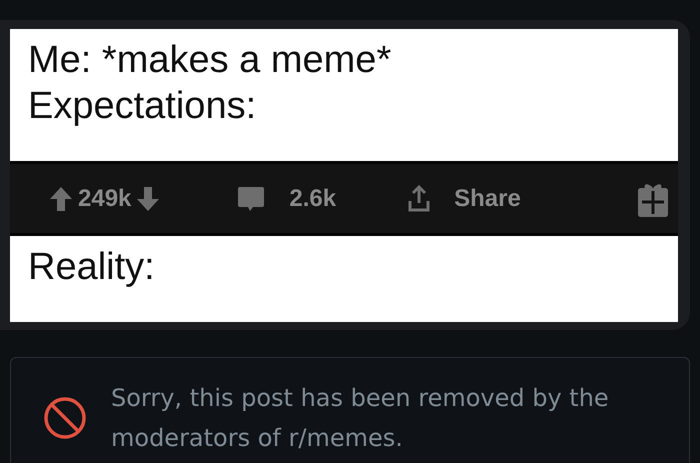 The height and width of the screenshot is (463, 700). What do you see at coordinates (148, 198) in the screenshot?
I see `downvote-arrow-icon` at bounding box center [148, 198].